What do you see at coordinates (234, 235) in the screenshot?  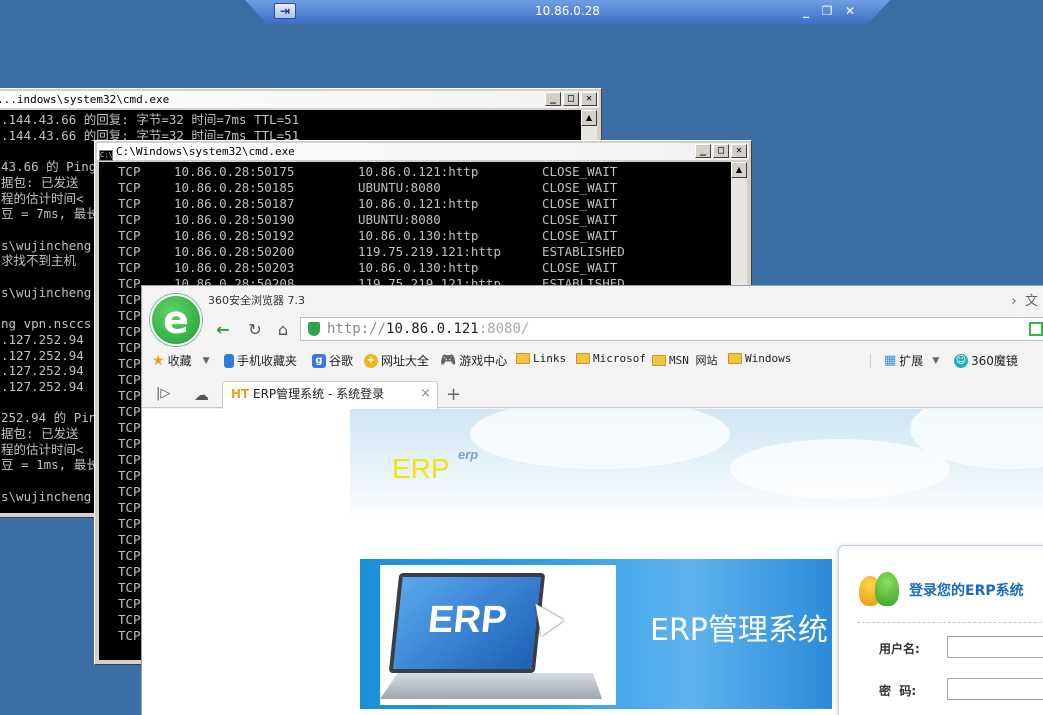 I see `netstat-cell: 10.86.0.28:50192` at bounding box center [234, 235].